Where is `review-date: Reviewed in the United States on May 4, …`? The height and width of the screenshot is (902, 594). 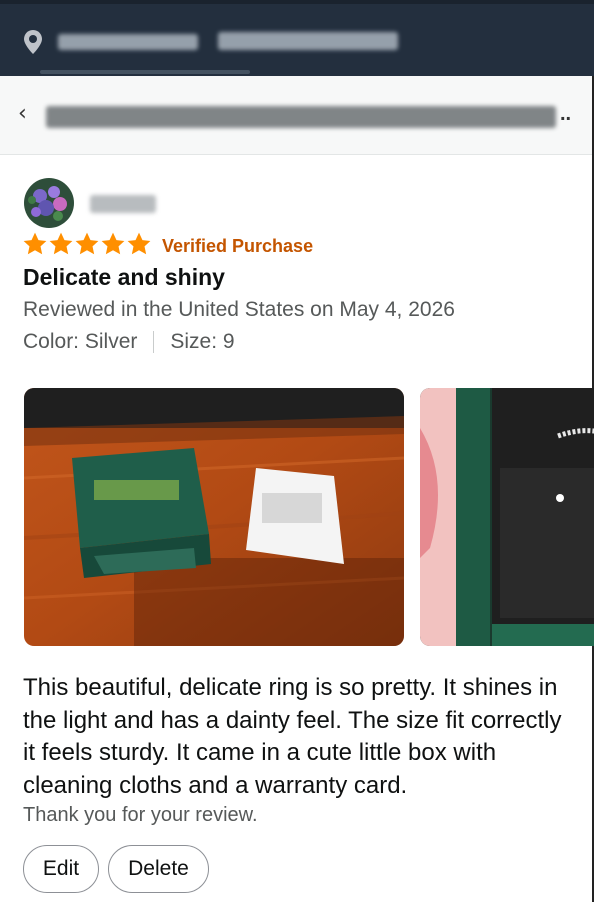 review-date: Reviewed in the United States on May 4, … is located at coordinates (239, 309).